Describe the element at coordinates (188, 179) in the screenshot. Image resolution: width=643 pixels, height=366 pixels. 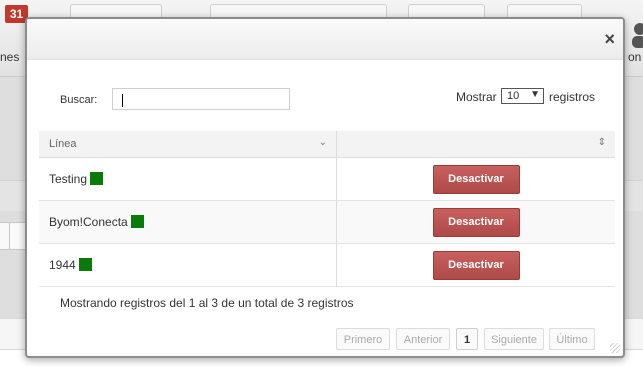
I see `line-cell: Testing` at that location.